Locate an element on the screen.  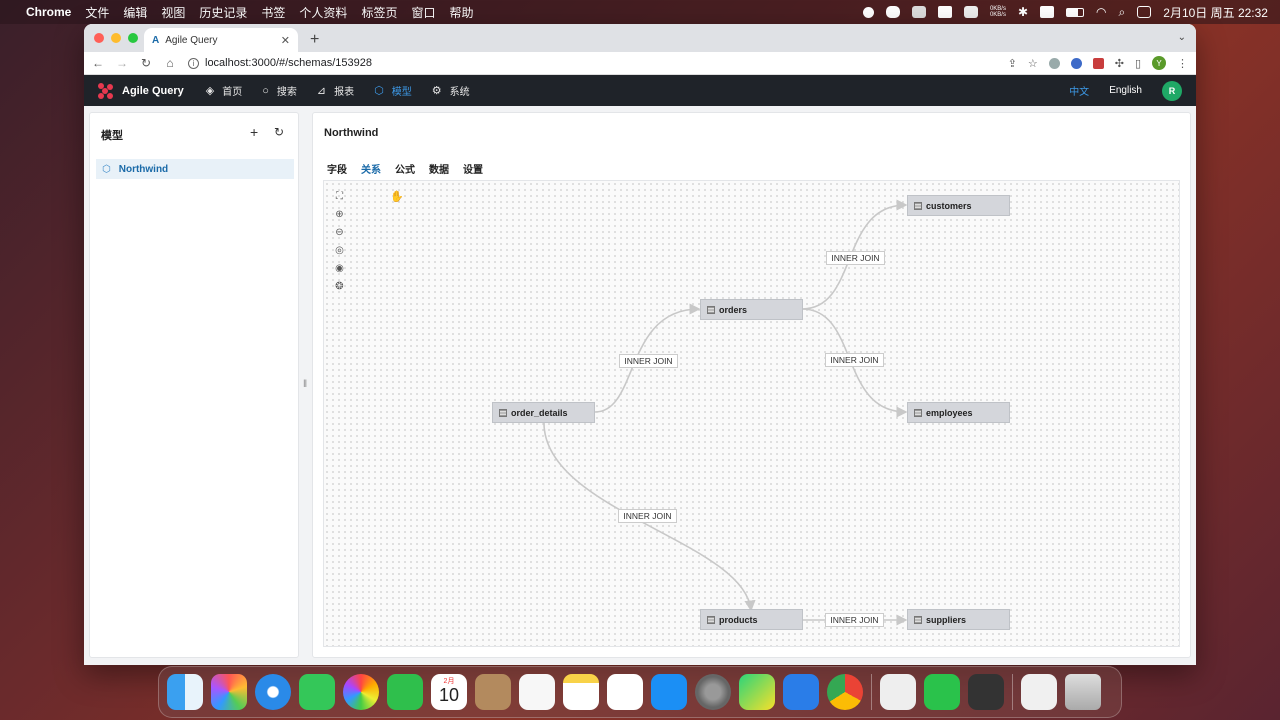
forward-button: → is located at coordinates (122, 63).